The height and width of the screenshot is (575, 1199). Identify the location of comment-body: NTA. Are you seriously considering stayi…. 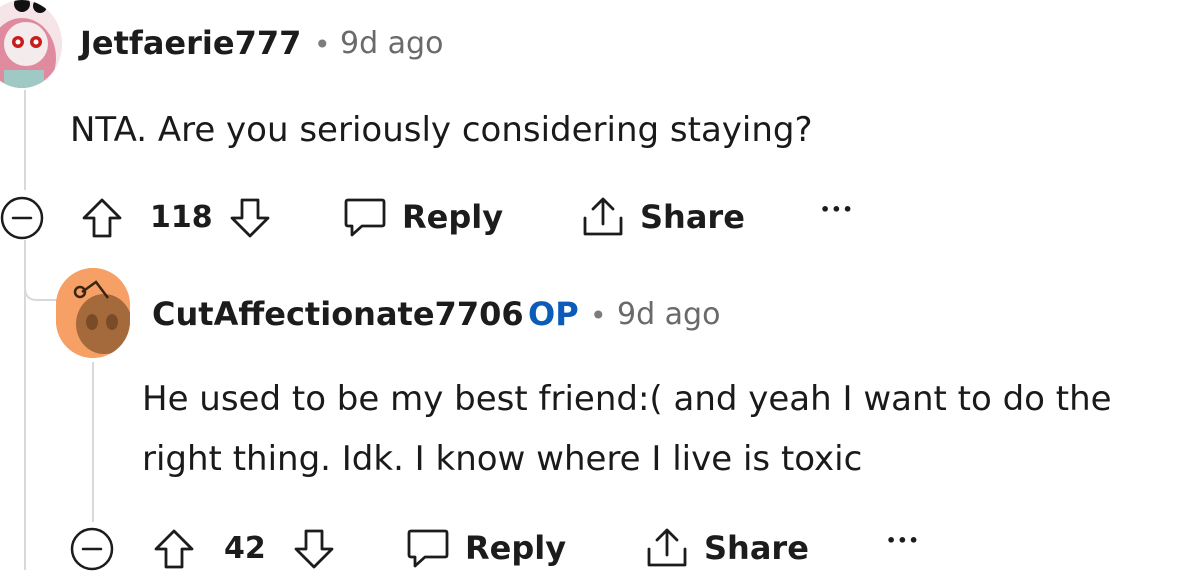
(441, 130).